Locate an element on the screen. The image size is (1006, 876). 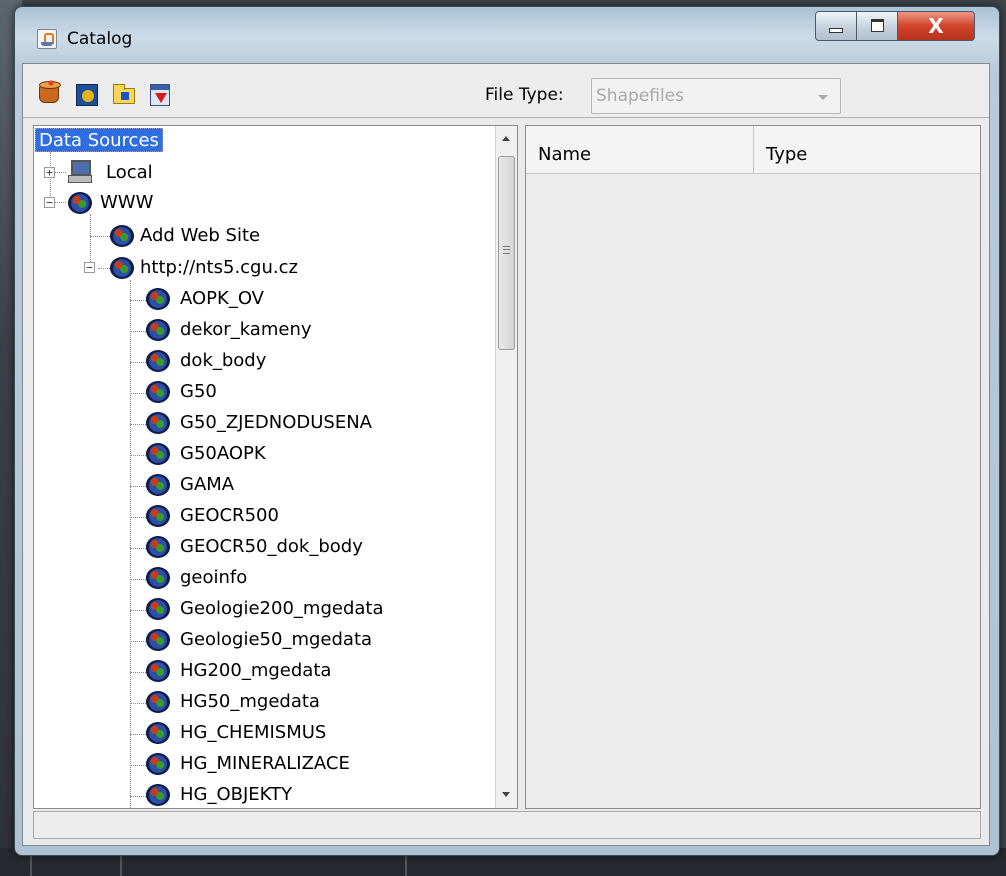
tree-layer-item: dok_body is located at coordinates (264, 362).